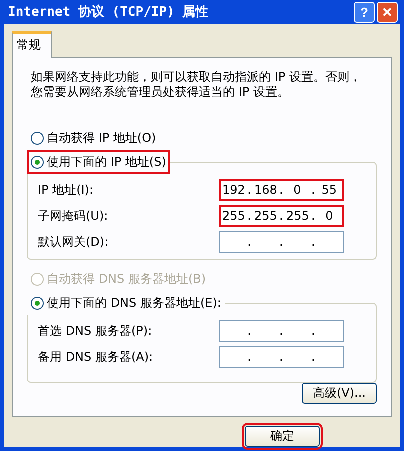  What do you see at coordinates (66, 190) in the screenshot?
I see `field-label: IP 地址(I):` at bounding box center [66, 190].